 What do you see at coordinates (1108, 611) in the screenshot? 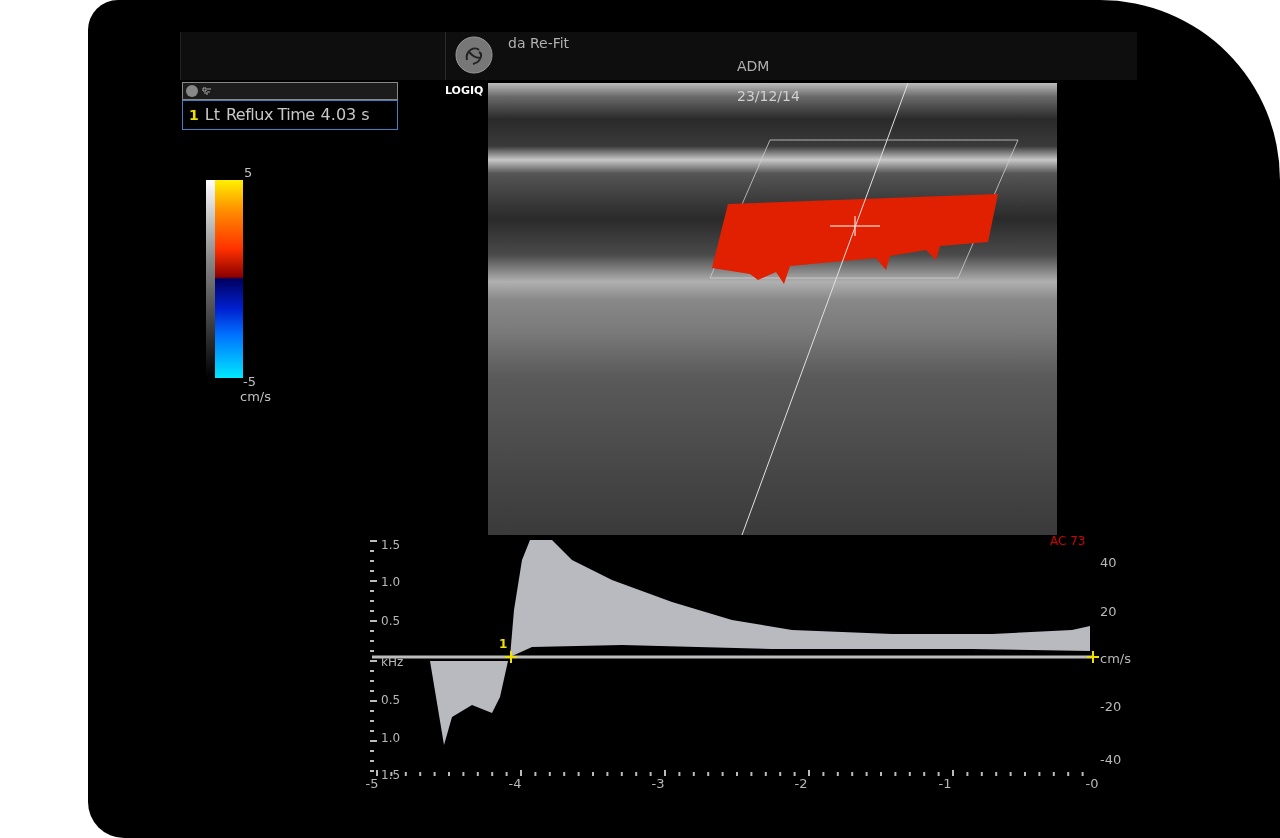
I see `velocity-axis-label: 20` at bounding box center [1108, 611].